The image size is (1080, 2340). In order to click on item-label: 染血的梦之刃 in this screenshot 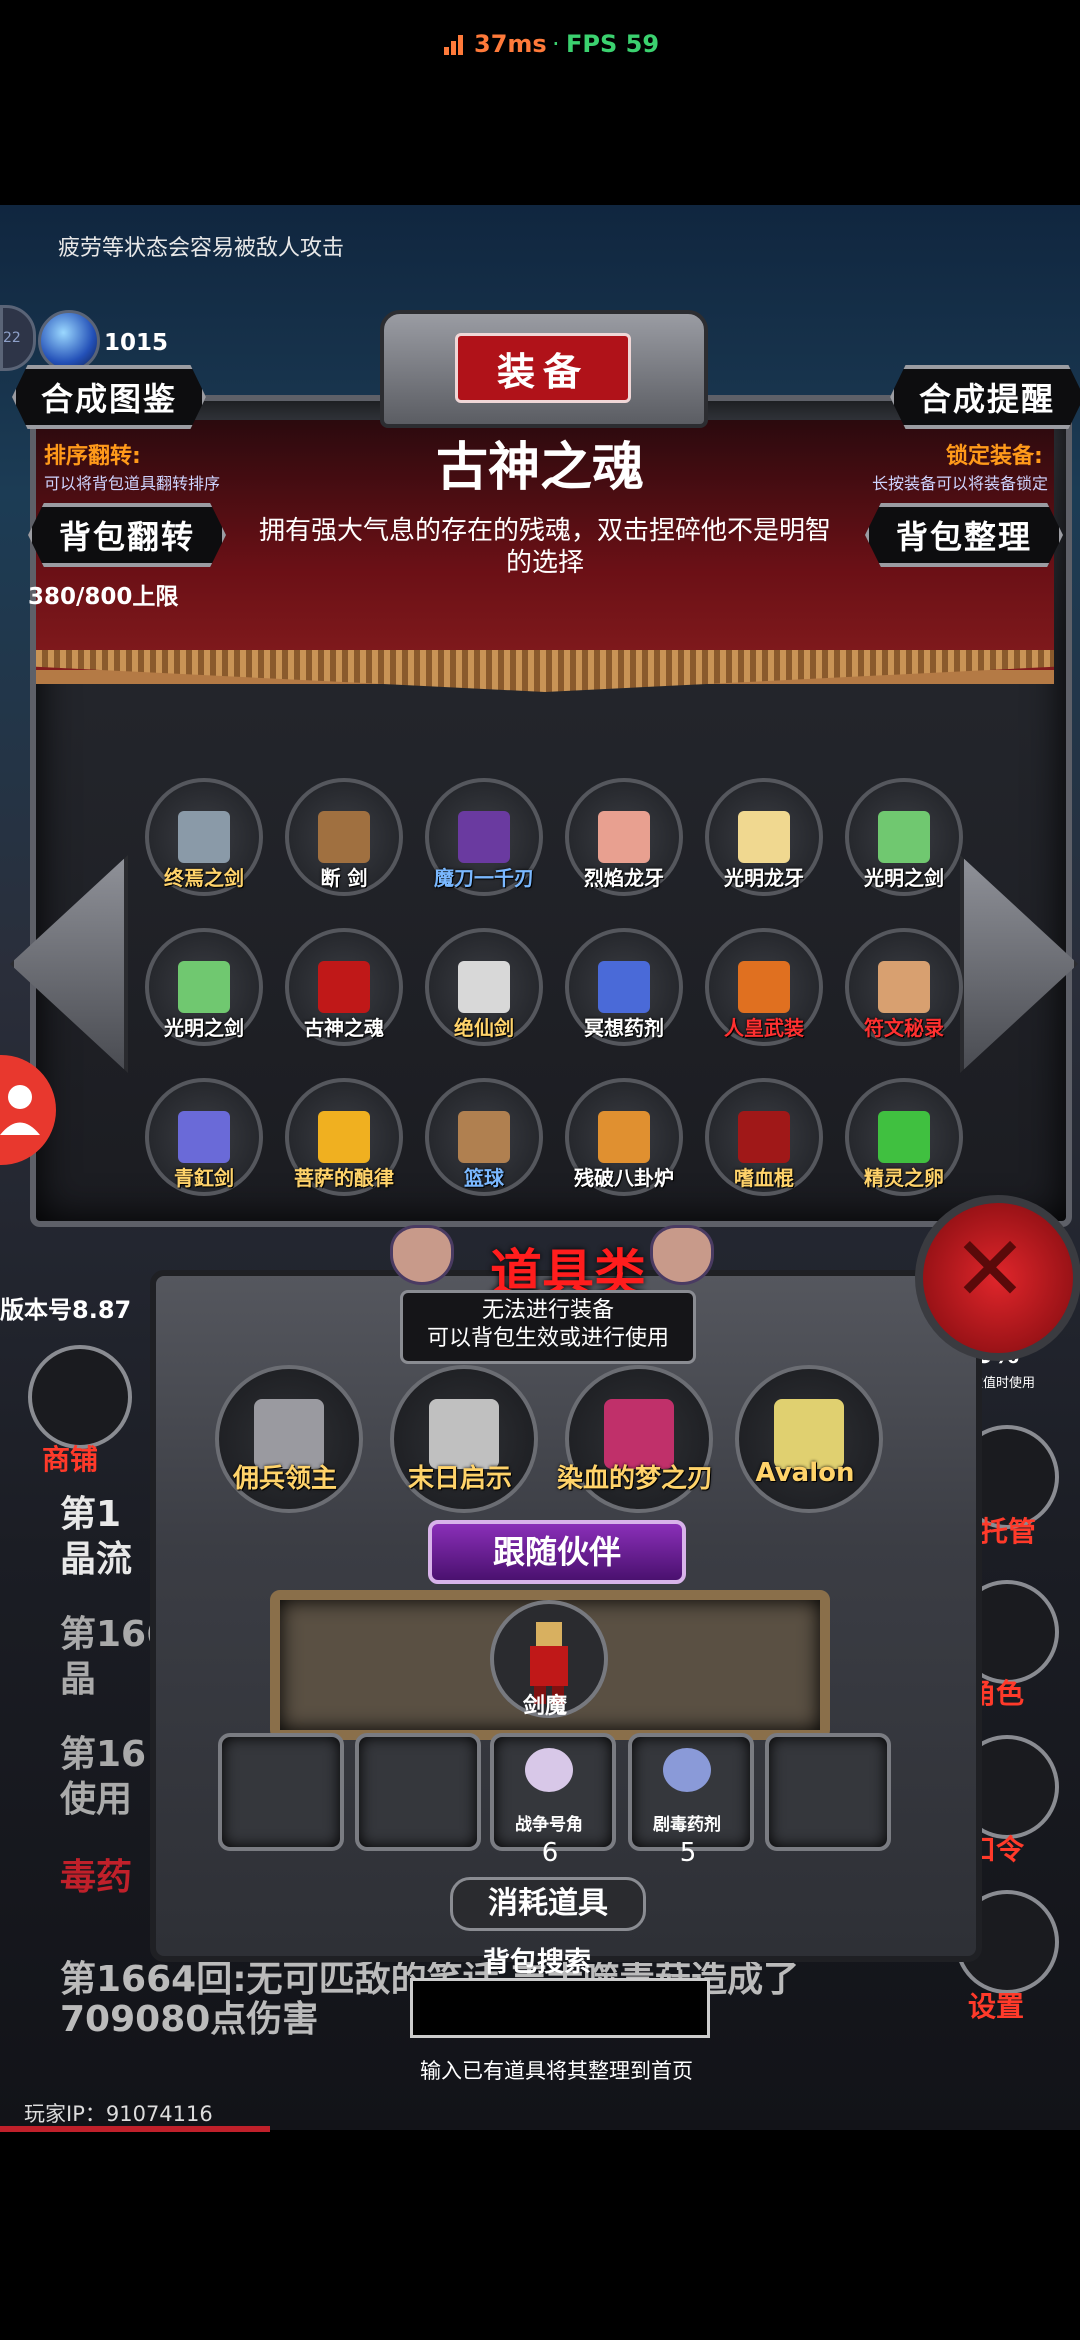, I will do `click(634, 1479)`.